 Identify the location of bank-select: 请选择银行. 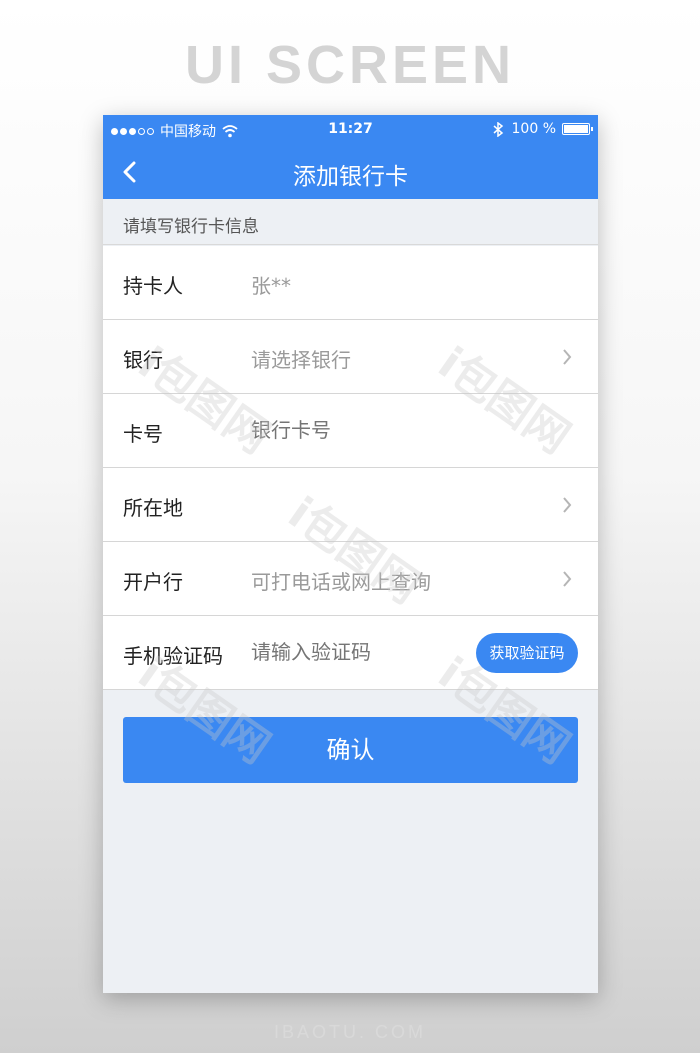
(401, 358).